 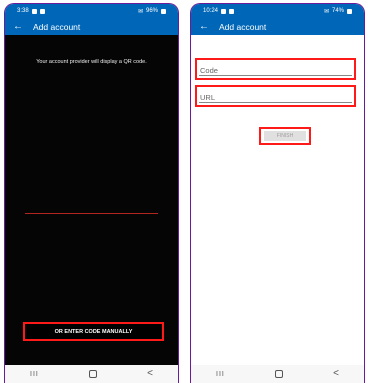 I want to click on battery-level: 96%, so click(x=151, y=11).